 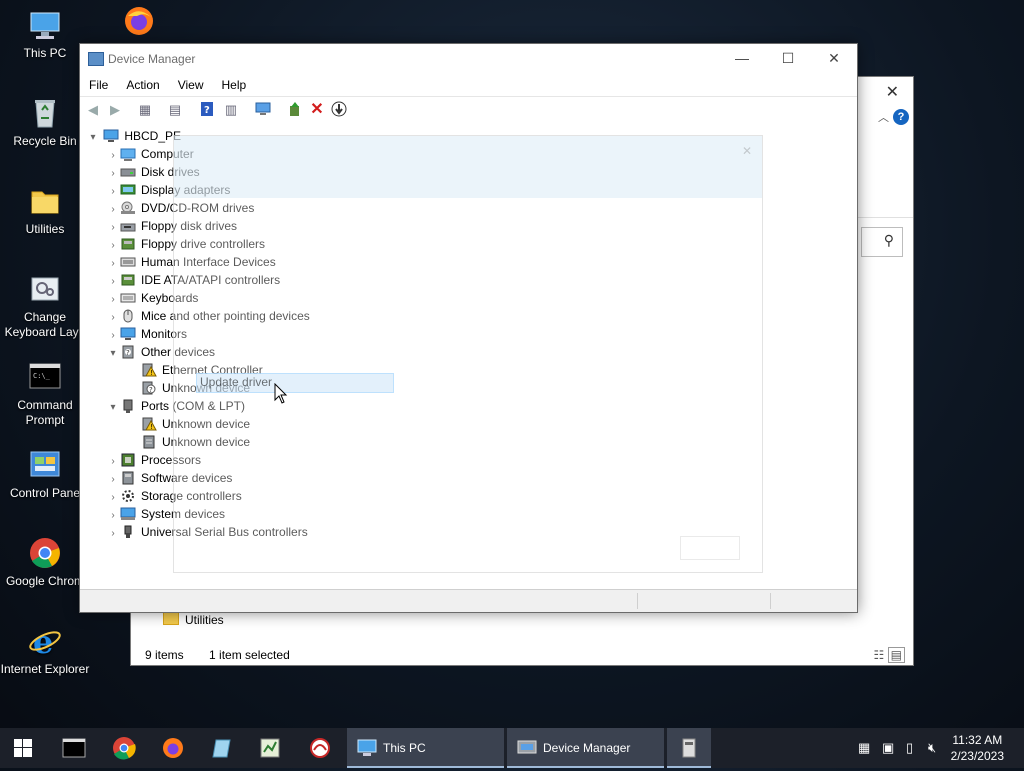 I want to click on tree-item-ide-controllers: › IDE ATA/ATAPI controllers, so click(x=193, y=280).